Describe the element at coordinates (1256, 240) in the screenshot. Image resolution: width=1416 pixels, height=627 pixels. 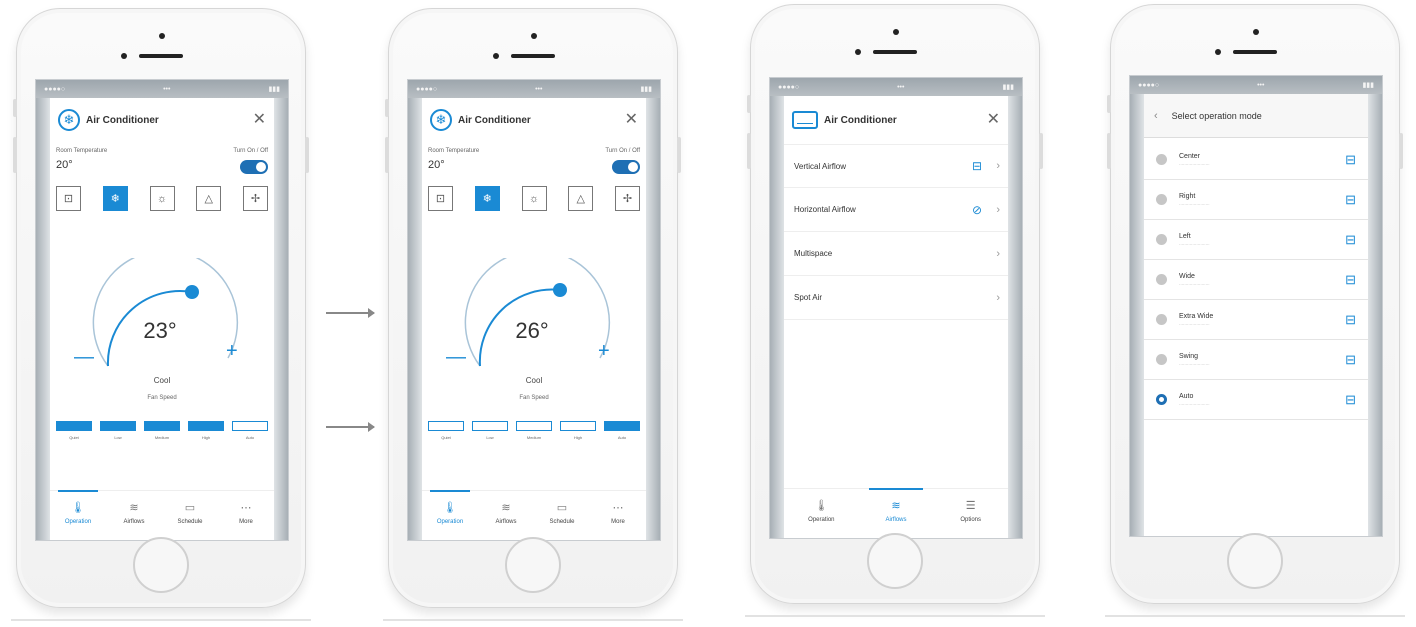
I see `mode-option-left: Left ······················· ⊟` at that location.